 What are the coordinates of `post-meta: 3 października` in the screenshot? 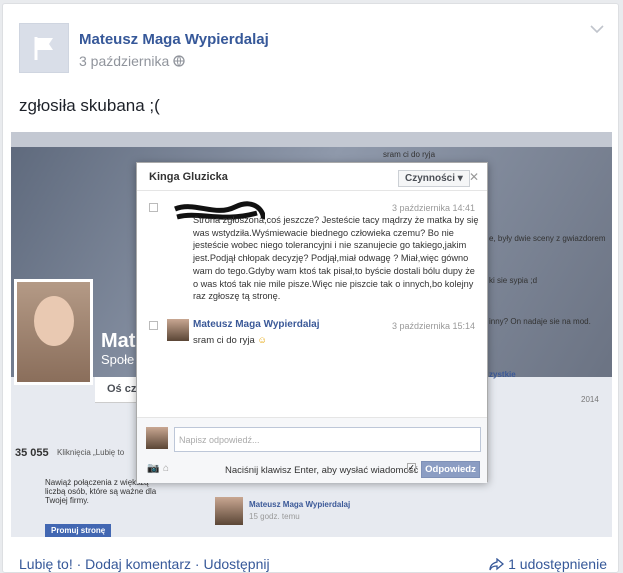 It's located at (132, 61).